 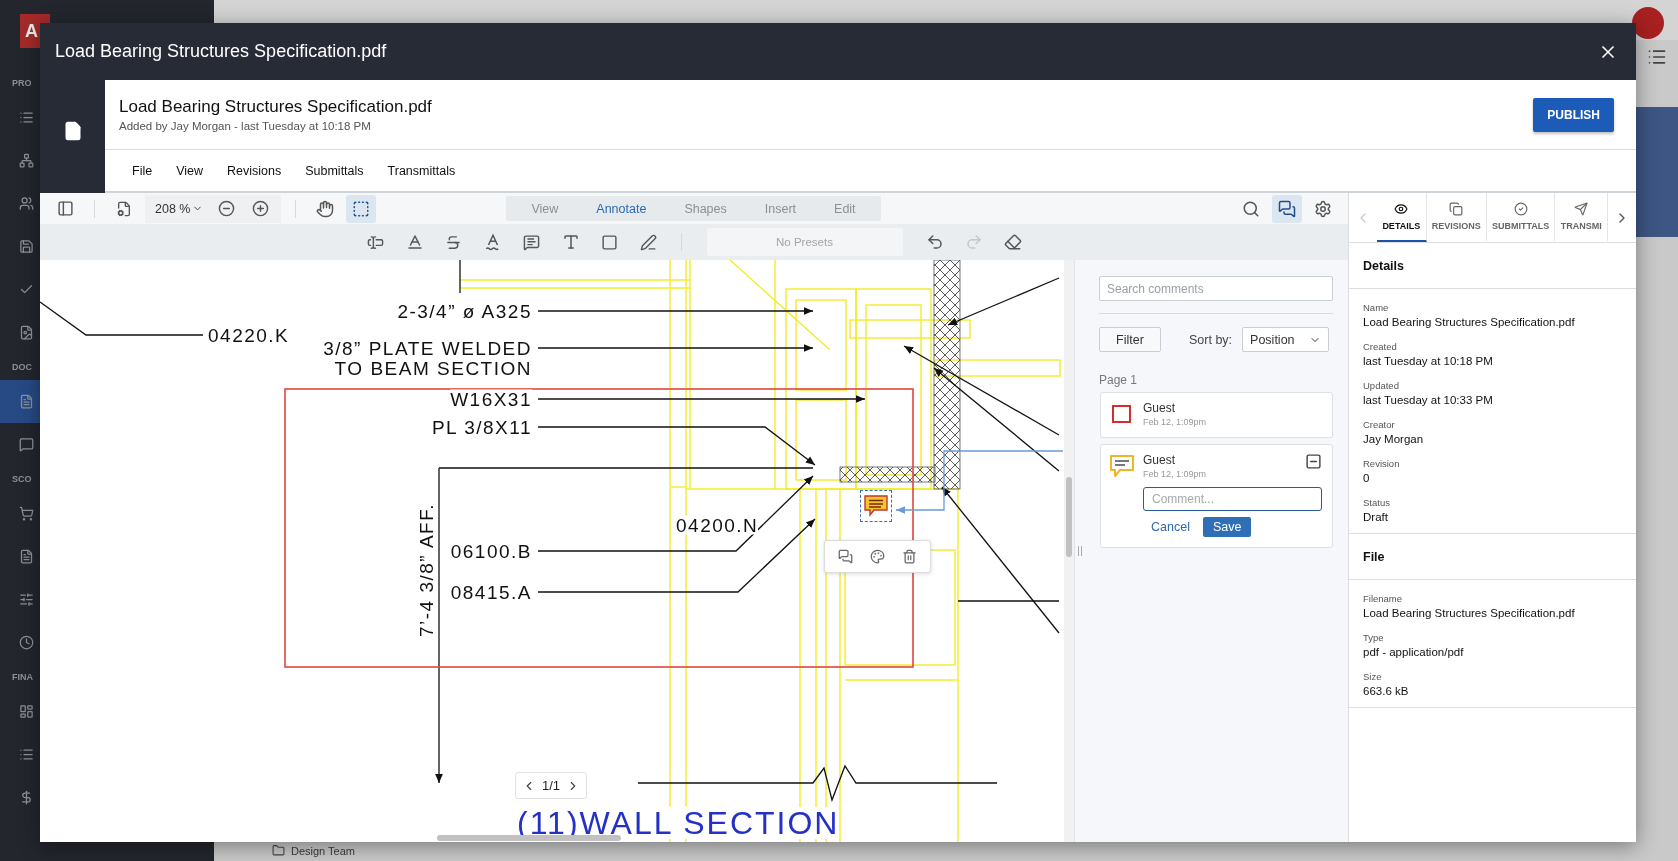 I want to click on comment-card: Guest Feb 12, 1:09pm, so click(x=1216, y=415).